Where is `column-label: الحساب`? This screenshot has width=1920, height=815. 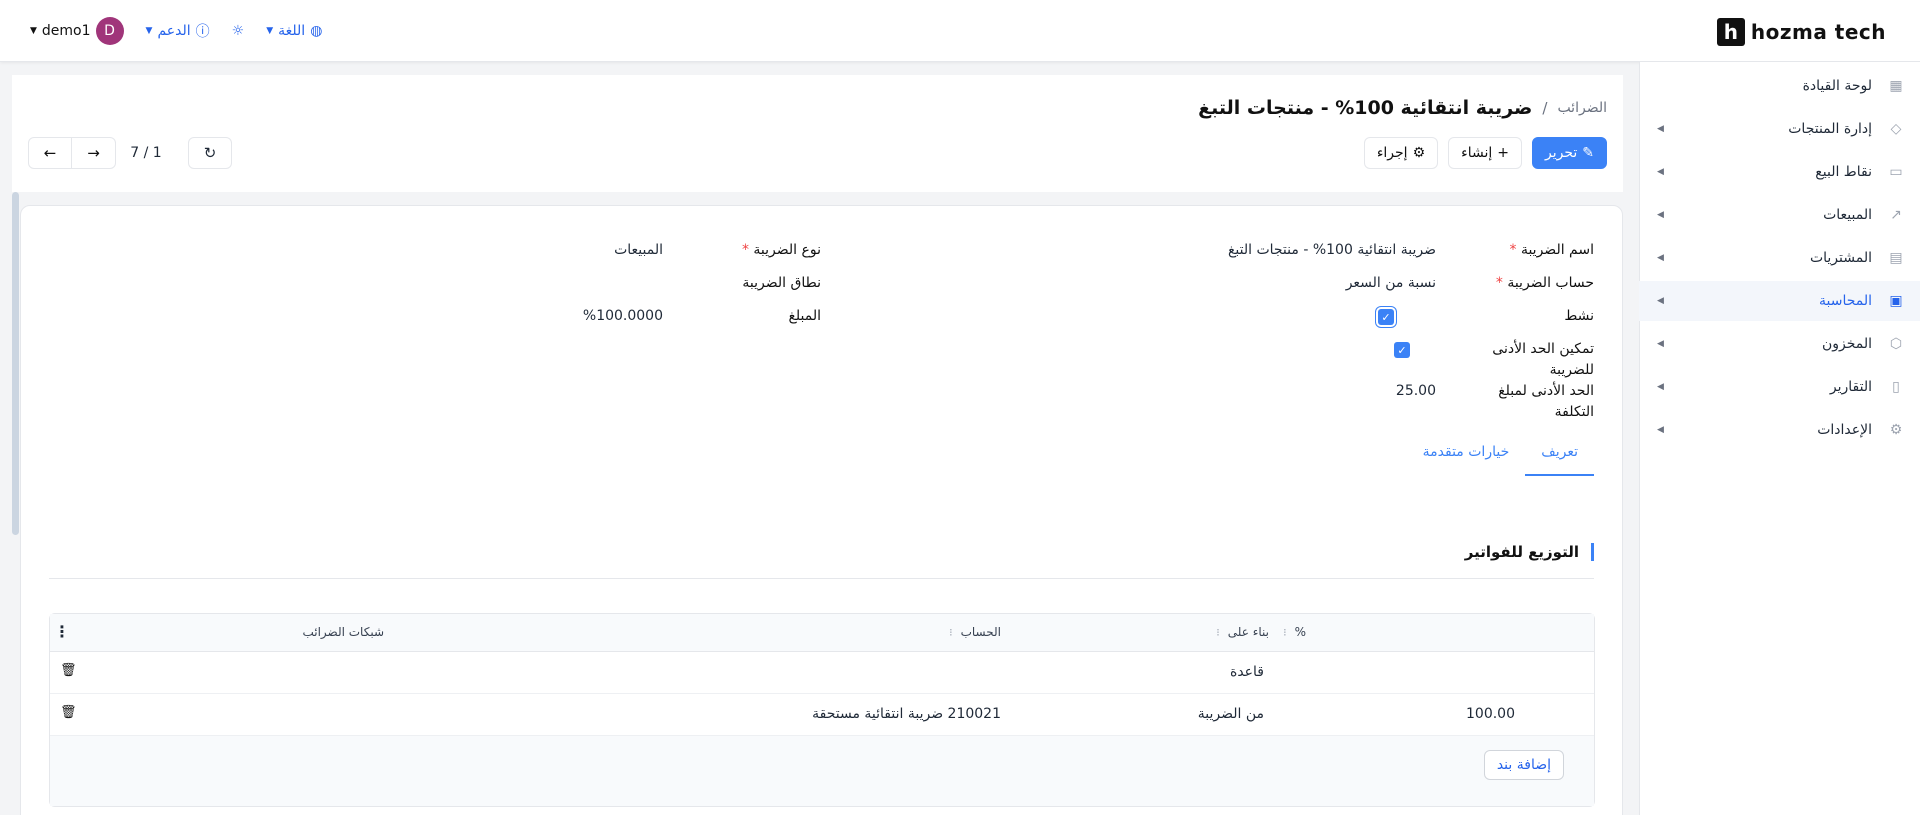 column-label: الحساب is located at coordinates (980, 632).